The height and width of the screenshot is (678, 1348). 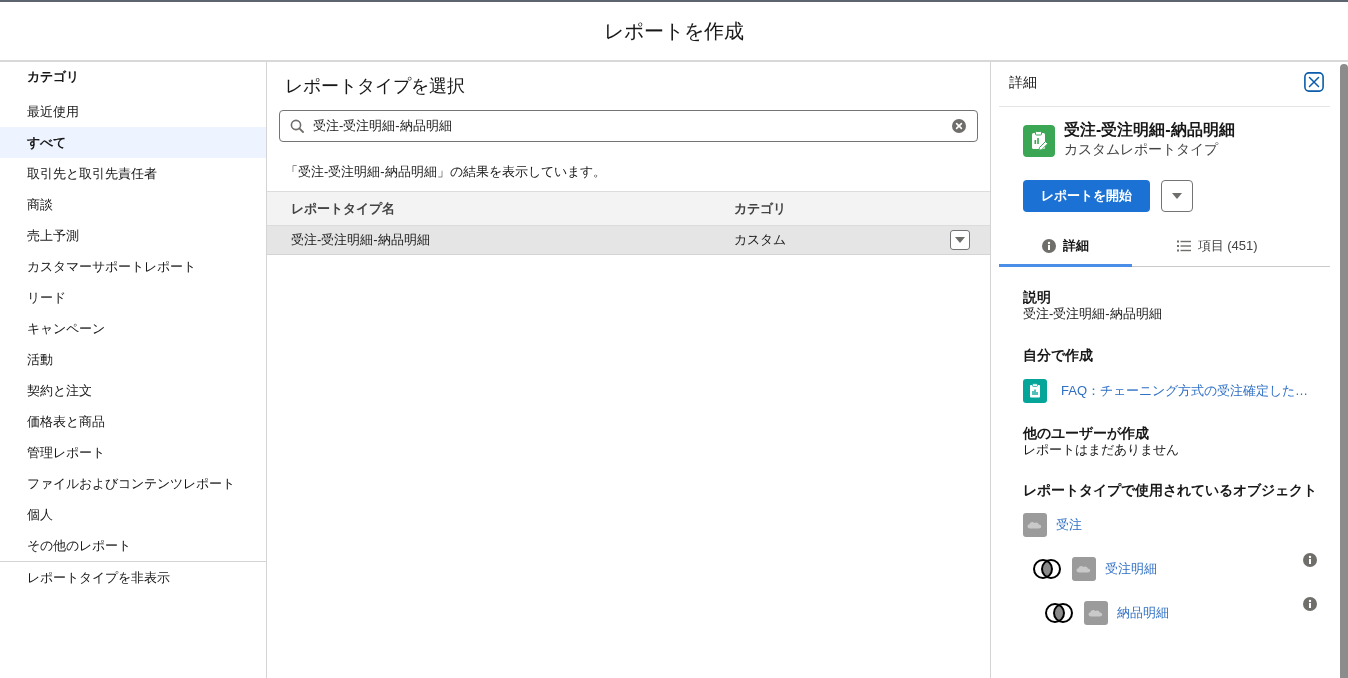 I want to click on category-item: すべて, so click(x=133, y=142).